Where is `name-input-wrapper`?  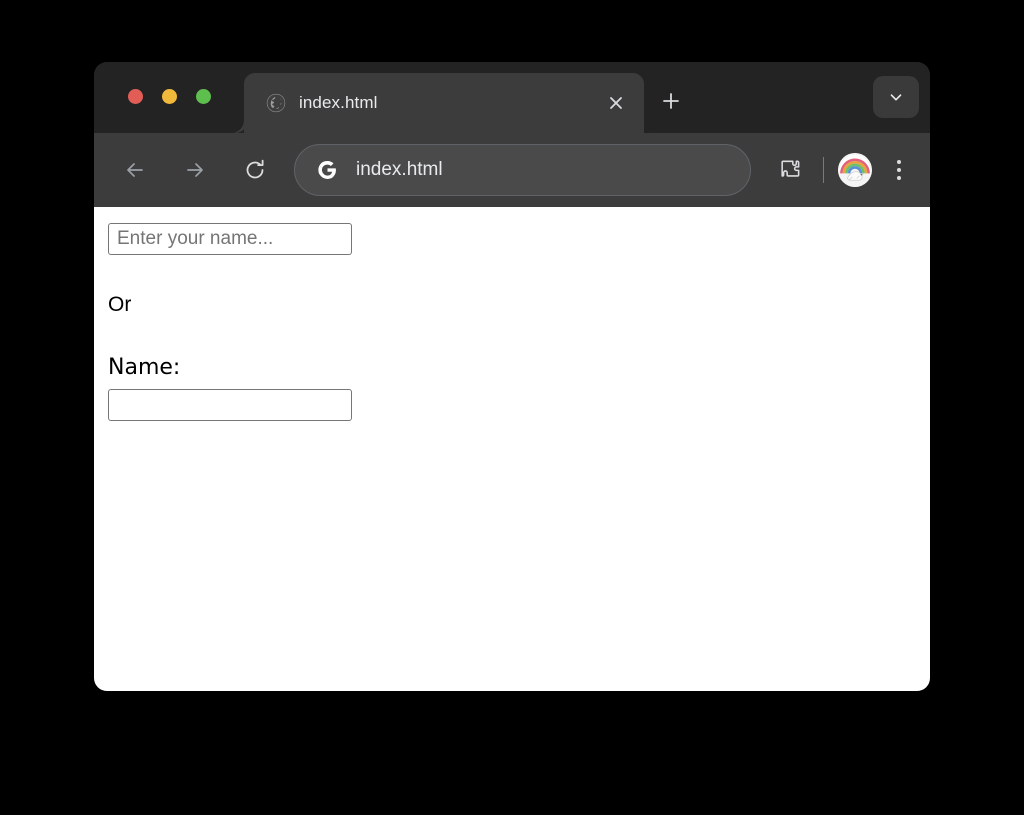
name-input-wrapper is located at coordinates (519, 405).